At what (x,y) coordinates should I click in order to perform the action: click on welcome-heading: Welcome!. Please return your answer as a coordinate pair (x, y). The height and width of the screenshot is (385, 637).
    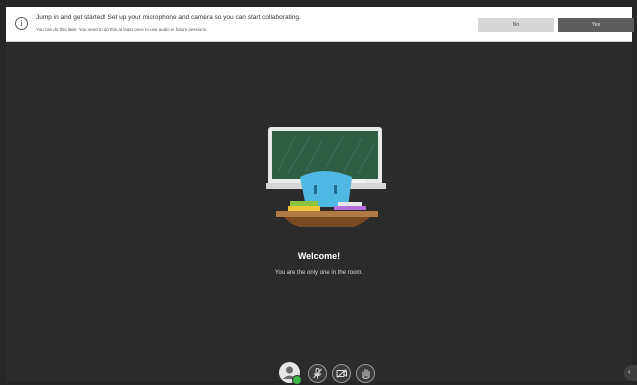
    Looking at the image, I should click on (319, 256).